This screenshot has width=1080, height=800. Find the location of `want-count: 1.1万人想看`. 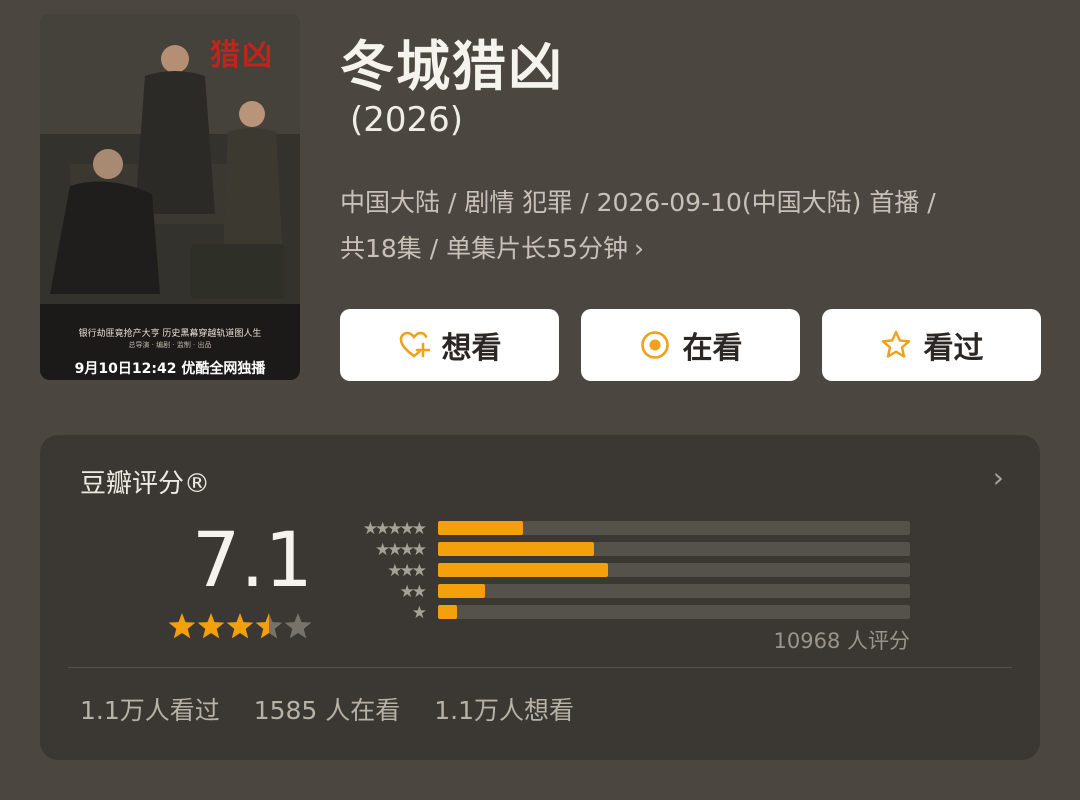

want-count: 1.1万人想看 is located at coordinates (504, 710).